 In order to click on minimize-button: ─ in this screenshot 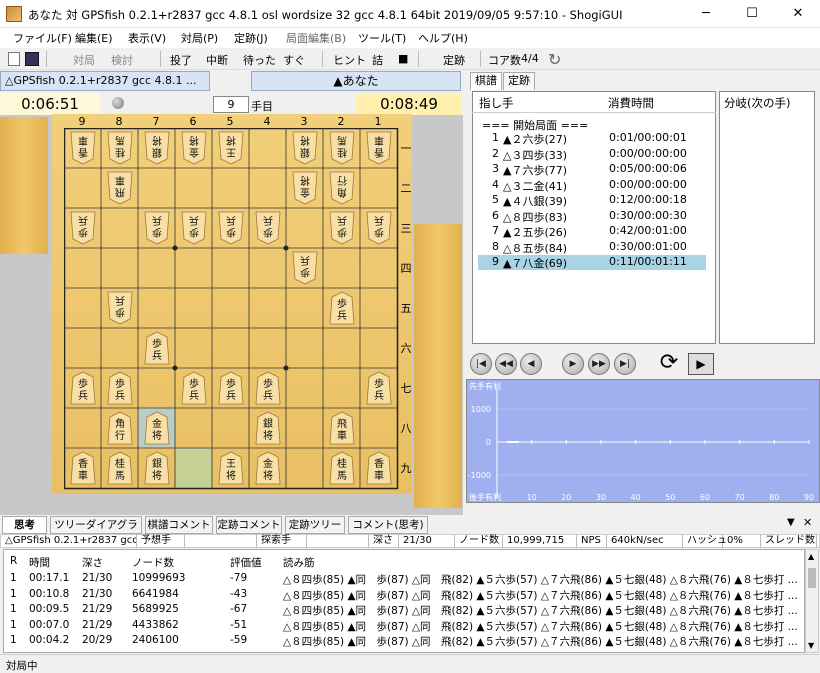, I will do `click(706, 14)`.